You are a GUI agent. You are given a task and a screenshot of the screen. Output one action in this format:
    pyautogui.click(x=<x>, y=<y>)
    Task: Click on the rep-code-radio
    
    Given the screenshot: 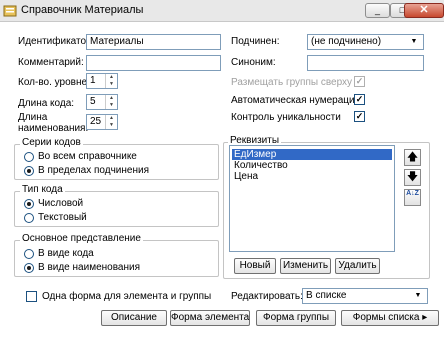 What is the action you would take?
    pyautogui.click(x=29, y=254)
    